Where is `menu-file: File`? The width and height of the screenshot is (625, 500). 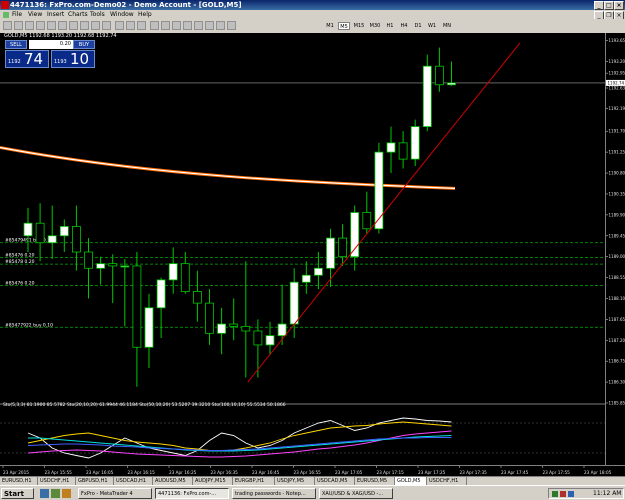
menu-file: File is located at coordinates (17, 14).